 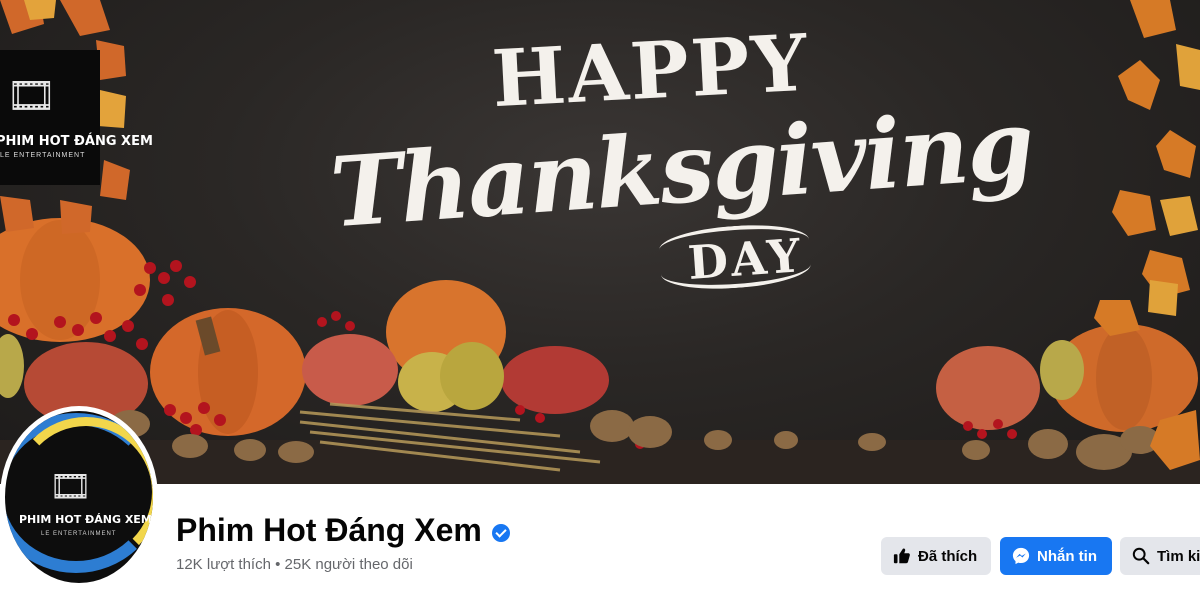 I want to click on message-button: Nhắn tin, so click(x=1056, y=556).